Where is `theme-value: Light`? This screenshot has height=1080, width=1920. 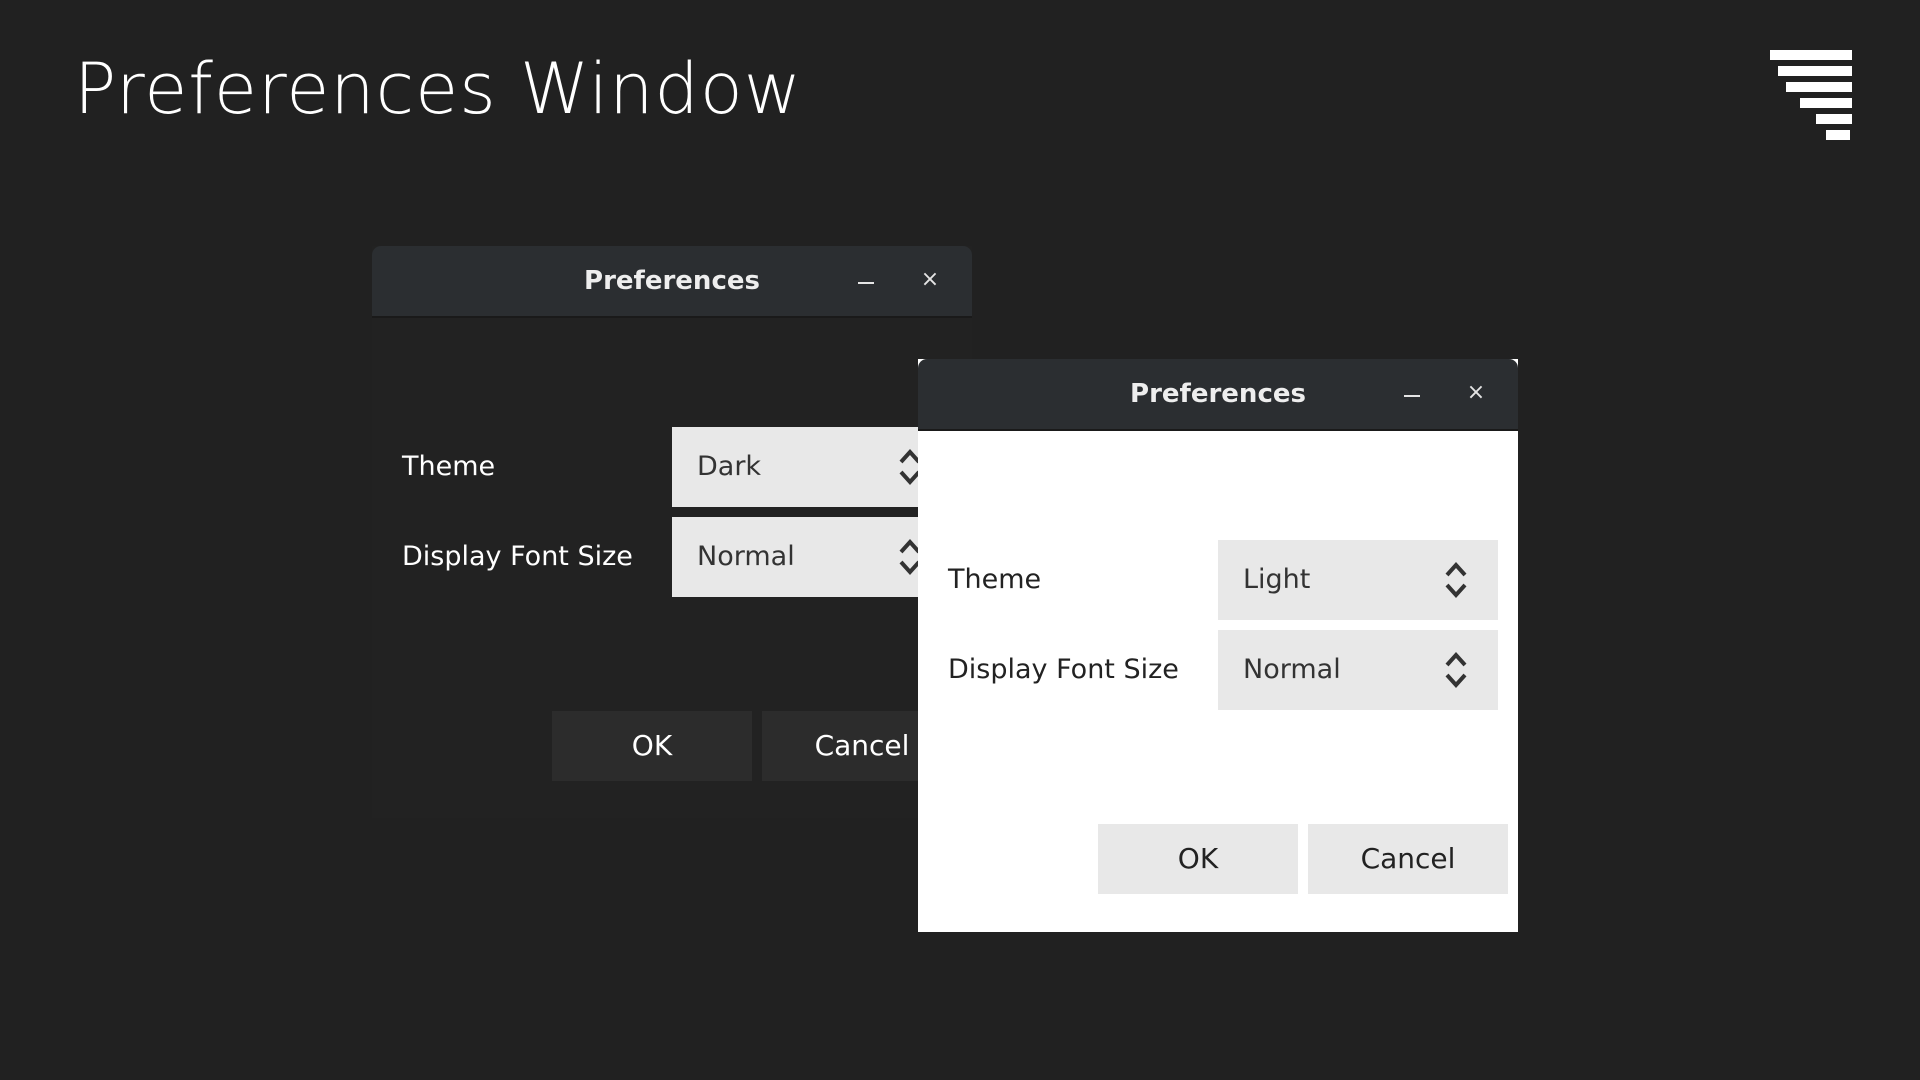
theme-value: Light is located at coordinates (1277, 579).